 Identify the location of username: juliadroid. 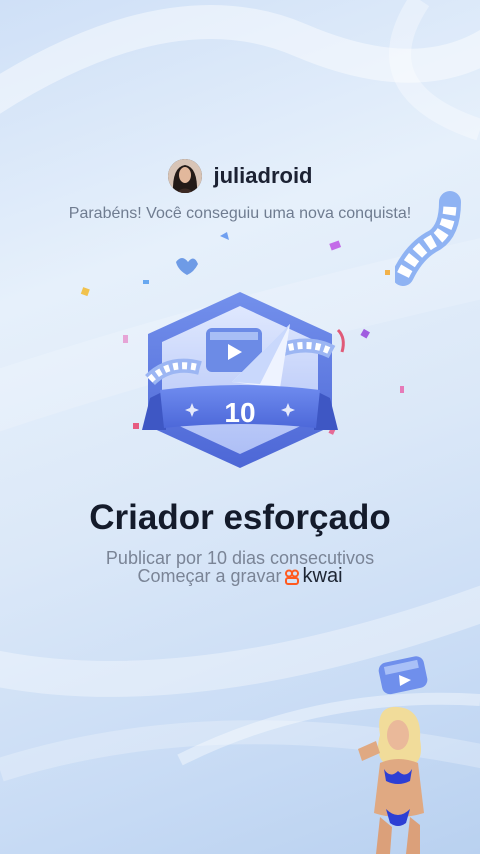
(263, 176).